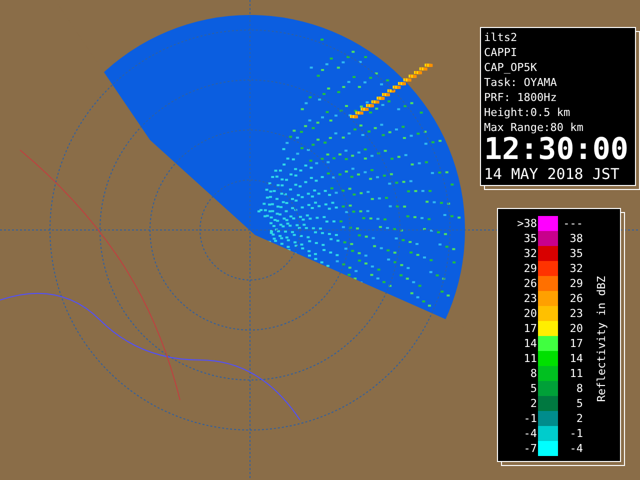 The height and width of the screenshot is (480, 640). Describe the element at coordinates (527, 223) in the screenshot. I see `legend-low-value: >38` at that location.